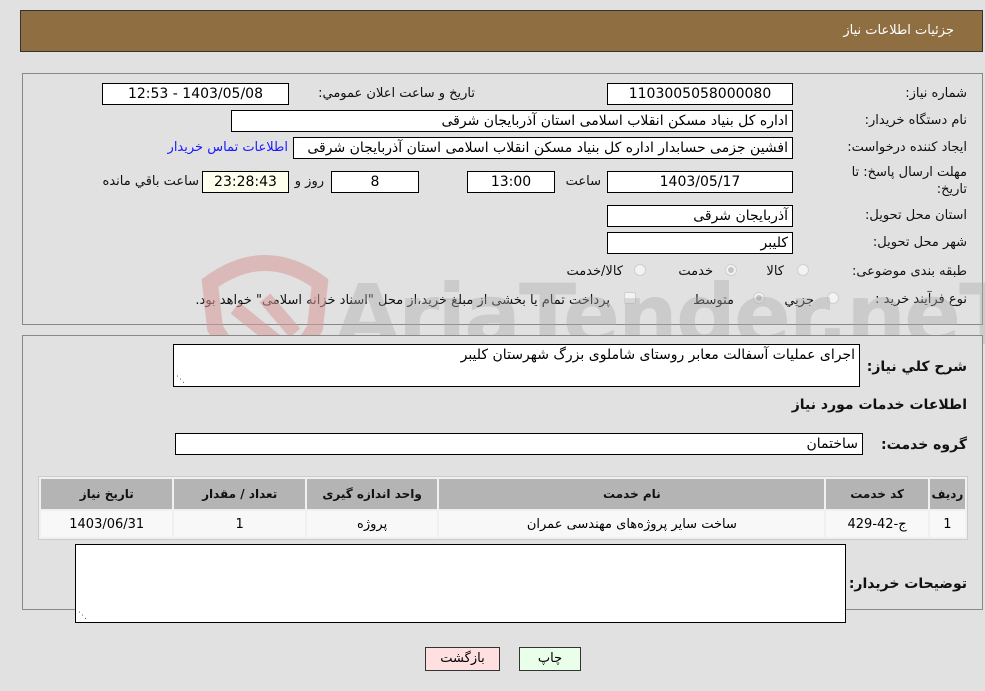 The image size is (985, 691). What do you see at coordinates (759, 298) in the screenshot?
I see `purchase-radio-medium` at bounding box center [759, 298].